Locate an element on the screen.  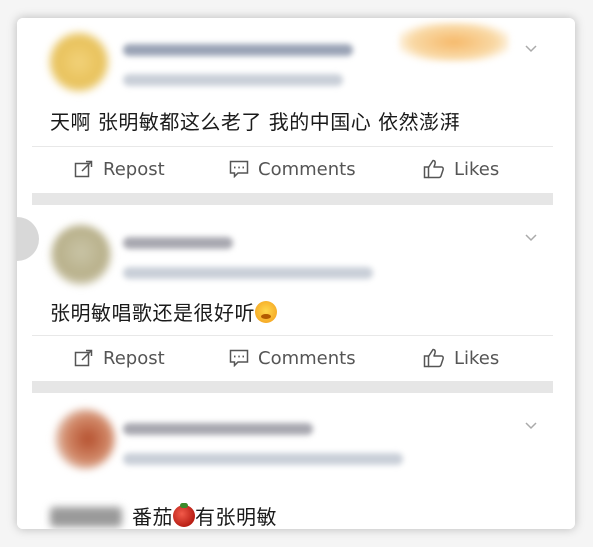
post-content: 张明敏唱歌还是很好听 is located at coordinates (163, 311).